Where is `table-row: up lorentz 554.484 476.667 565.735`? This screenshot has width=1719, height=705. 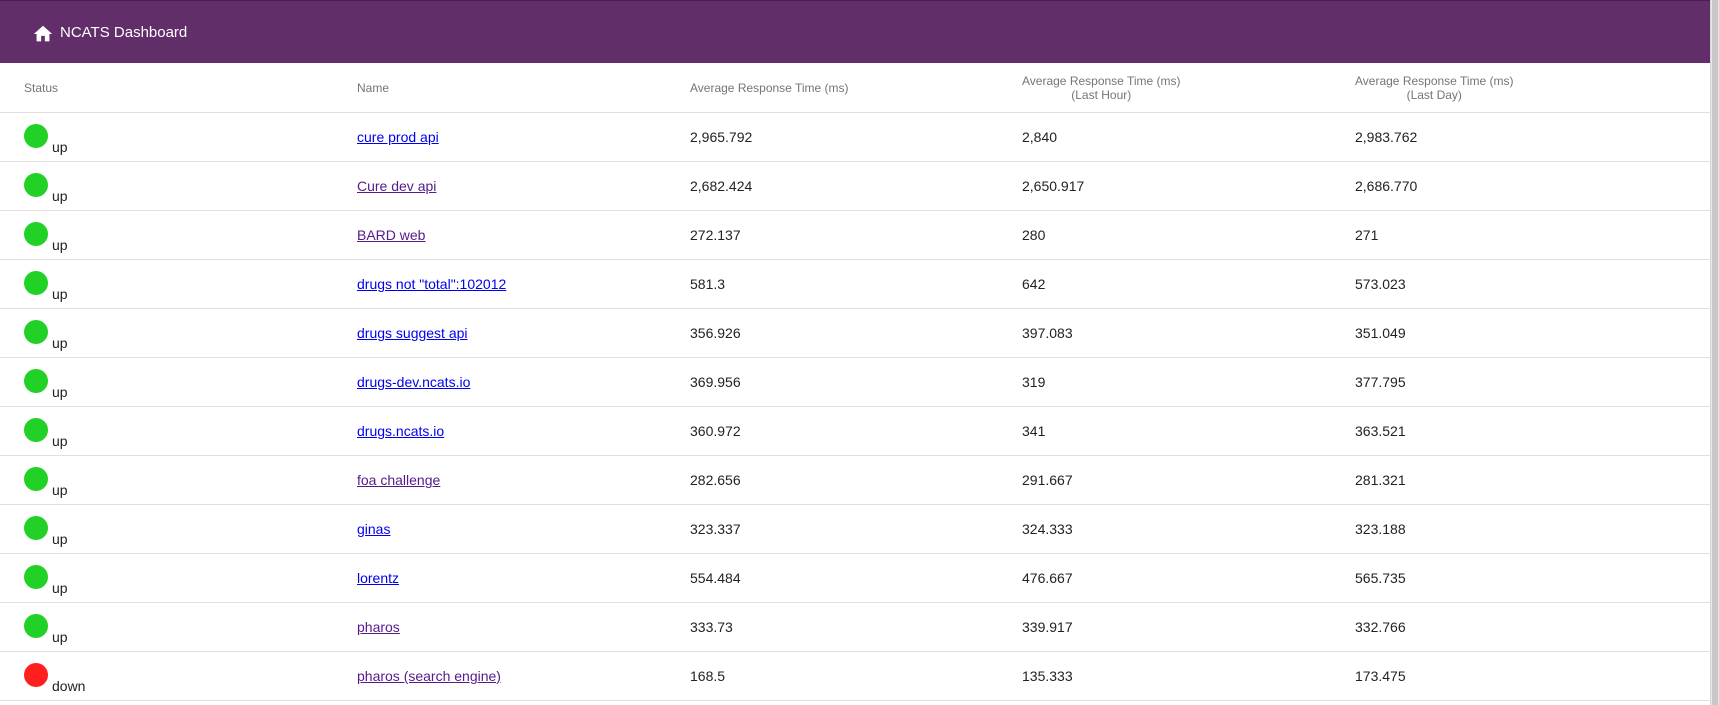
table-row: up lorentz 554.484 476.667 565.735 is located at coordinates (855, 578).